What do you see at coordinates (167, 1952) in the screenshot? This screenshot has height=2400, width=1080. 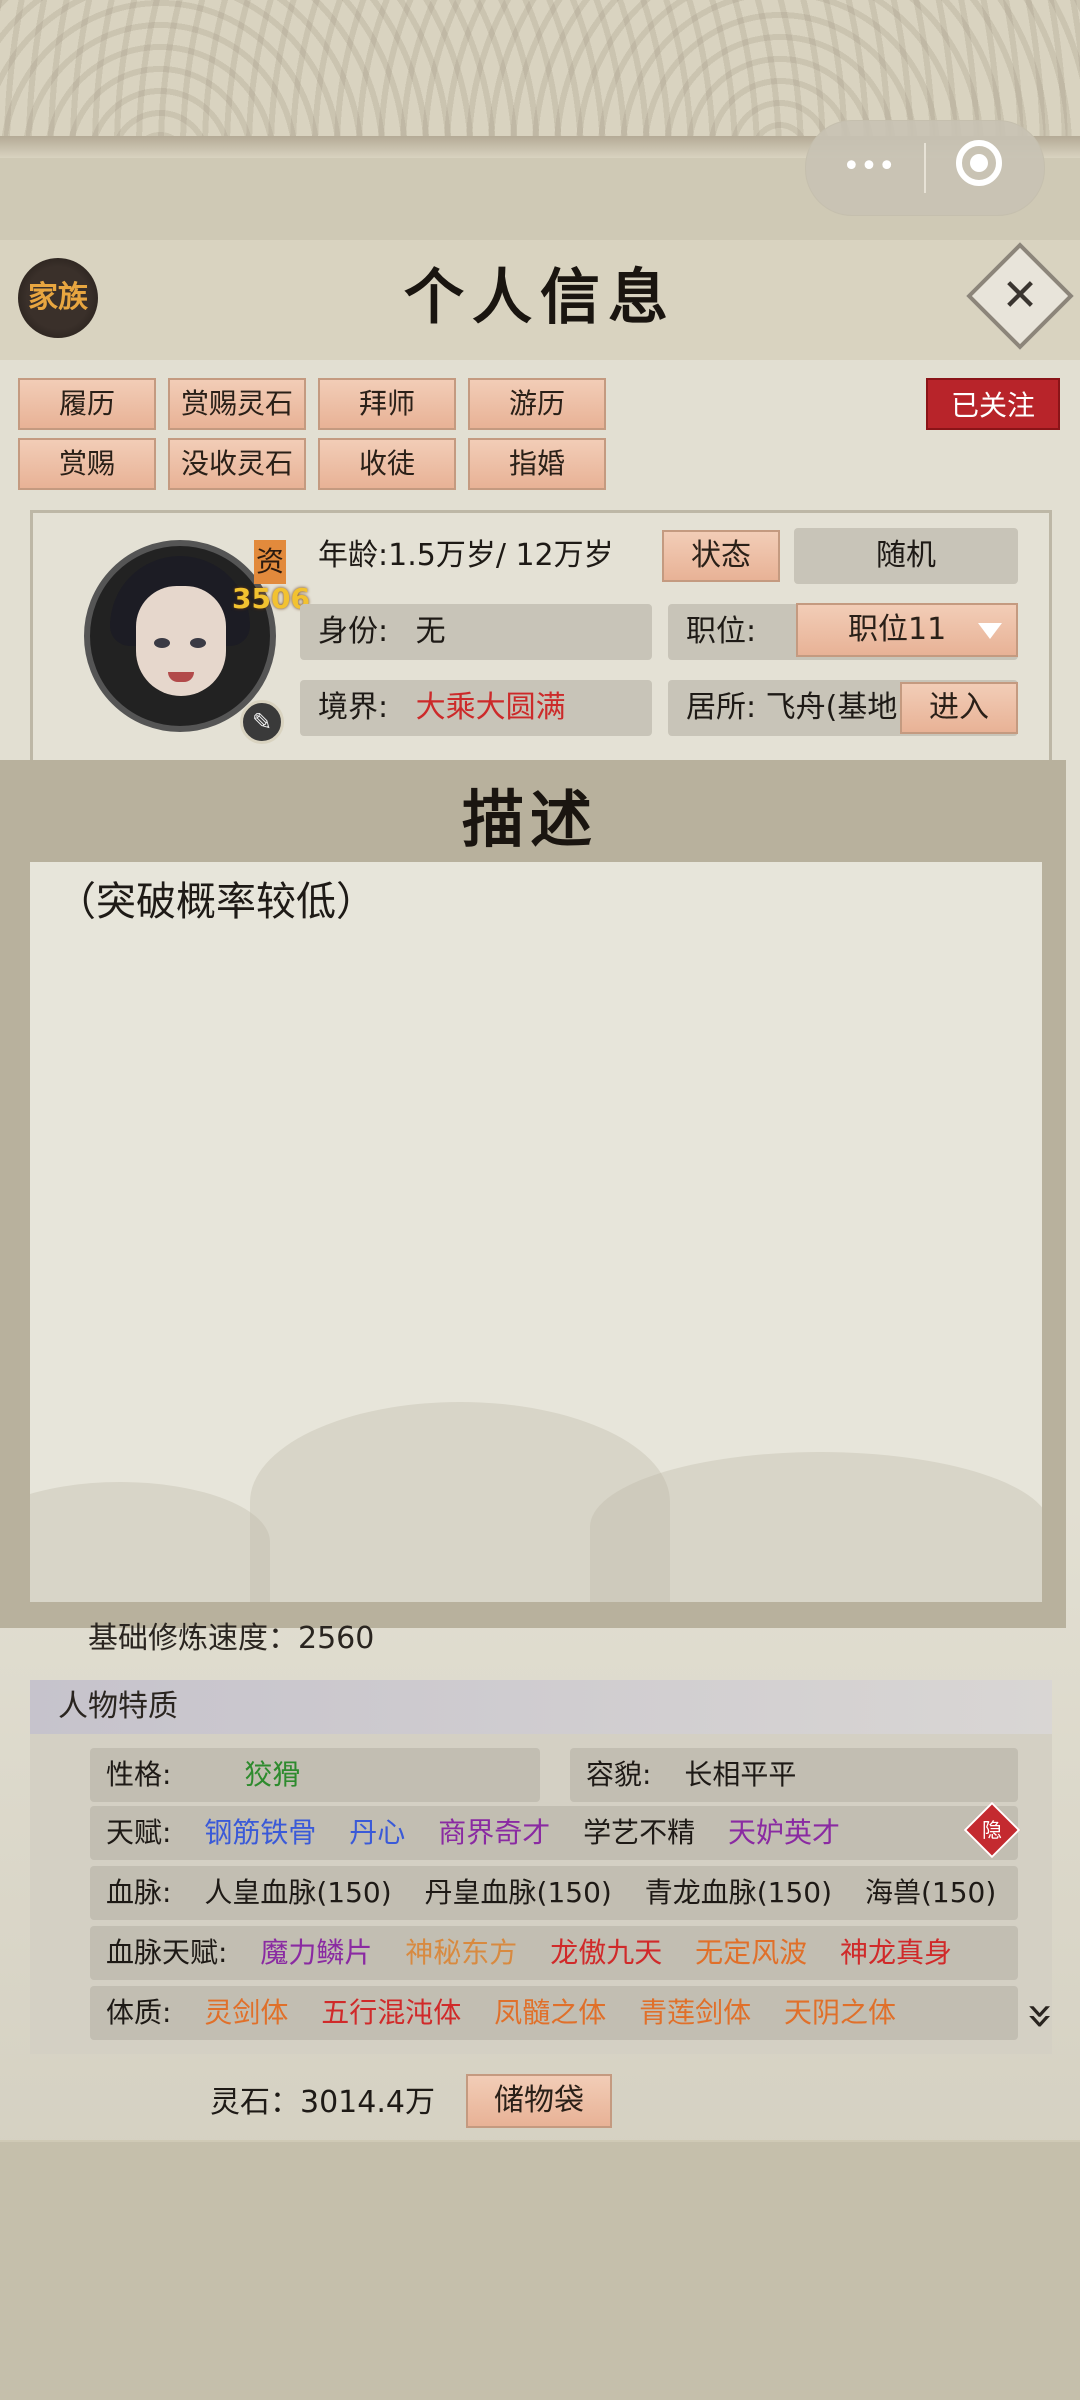 I see `bloodline-talent-label: 血脉天赋:` at bounding box center [167, 1952].